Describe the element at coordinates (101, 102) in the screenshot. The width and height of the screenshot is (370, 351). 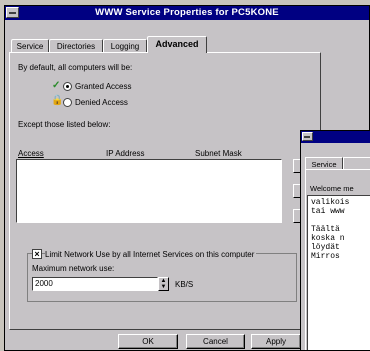
I see `denied-label: Denied Access` at that location.